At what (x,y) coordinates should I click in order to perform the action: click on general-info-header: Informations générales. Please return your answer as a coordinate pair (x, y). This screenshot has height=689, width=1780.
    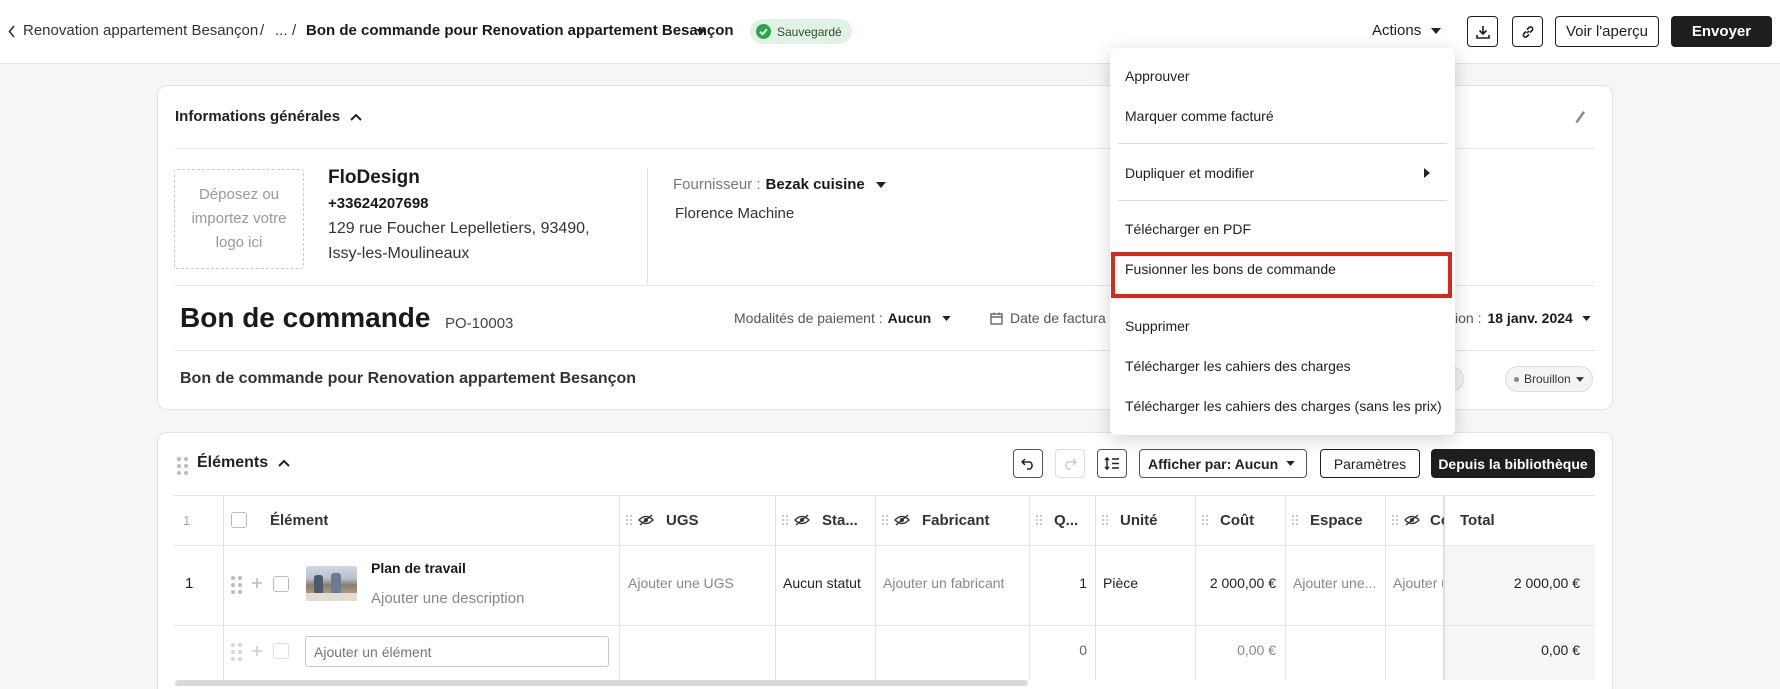
    Looking at the image, I should click on (268, 116).